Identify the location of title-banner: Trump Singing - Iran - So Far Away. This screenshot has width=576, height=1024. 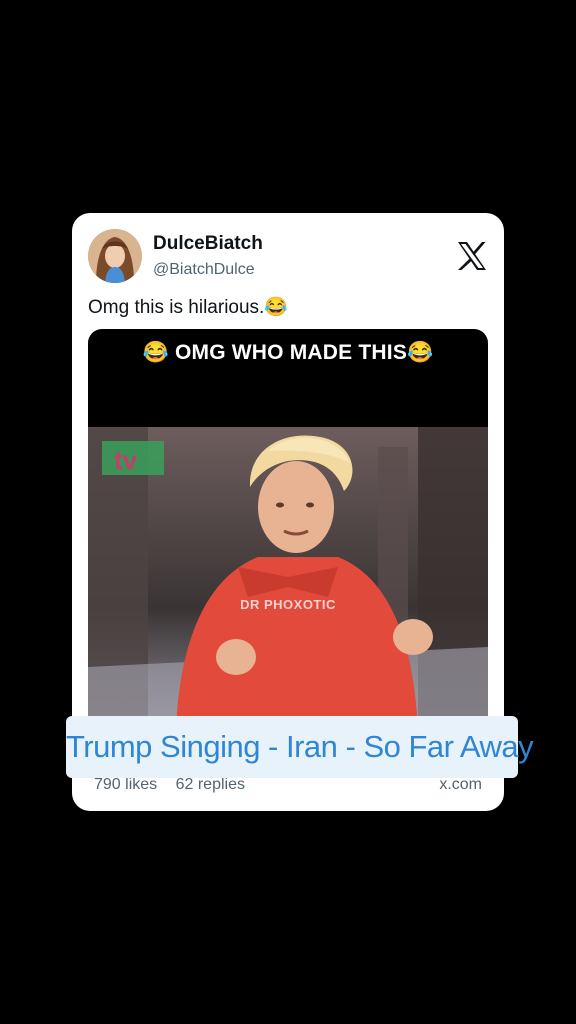
(300, 747).